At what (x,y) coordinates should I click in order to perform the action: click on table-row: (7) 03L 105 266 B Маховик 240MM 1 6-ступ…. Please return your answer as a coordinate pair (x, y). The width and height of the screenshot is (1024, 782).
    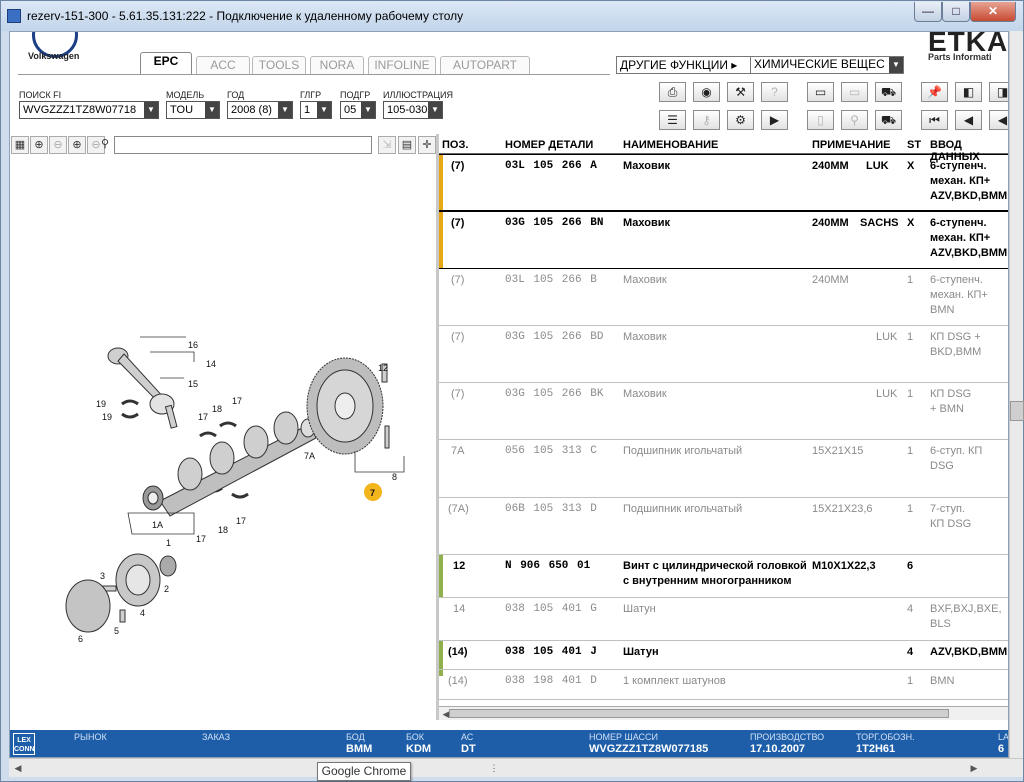
    Looking at the image, I should click on (723, 297).